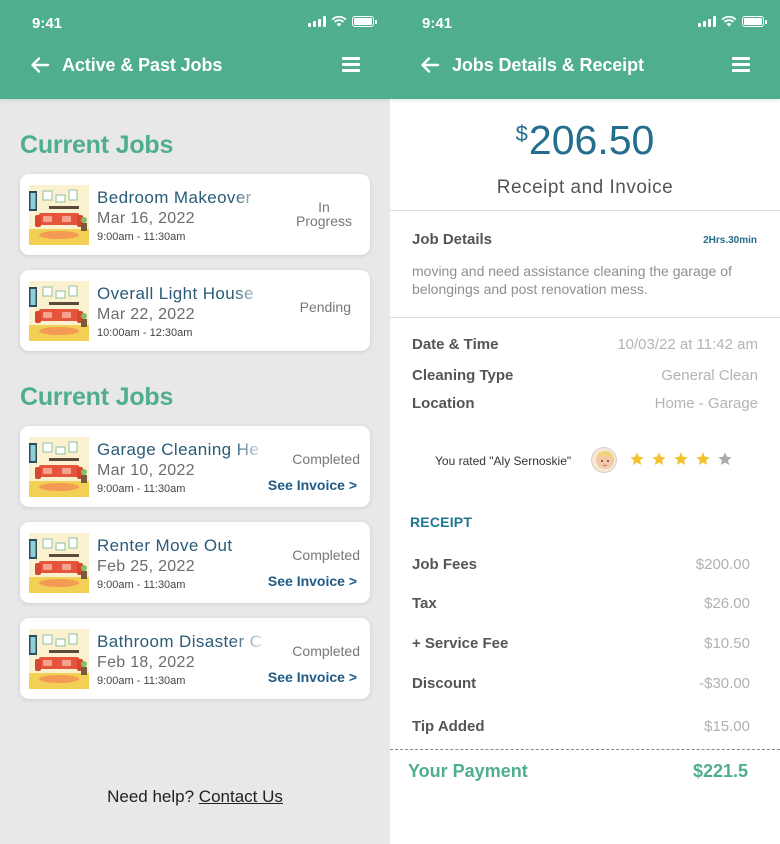  I want to click on fee-value: $15.00, so click(727, 726).